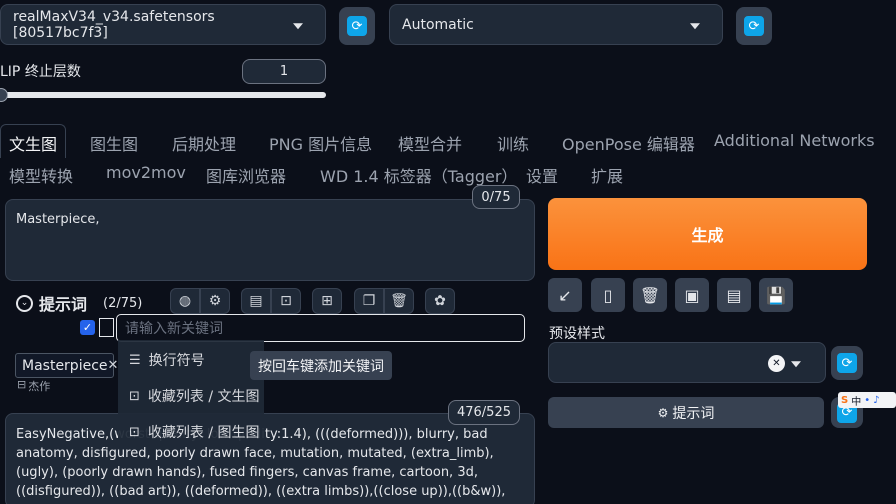 Image resolution: width=896 pixels, height=504 pixels. What do you see at coordinates (33, 143) in the screenshot?
I see `tab-txt2img: 文生图` at bounding box center [33, 143].